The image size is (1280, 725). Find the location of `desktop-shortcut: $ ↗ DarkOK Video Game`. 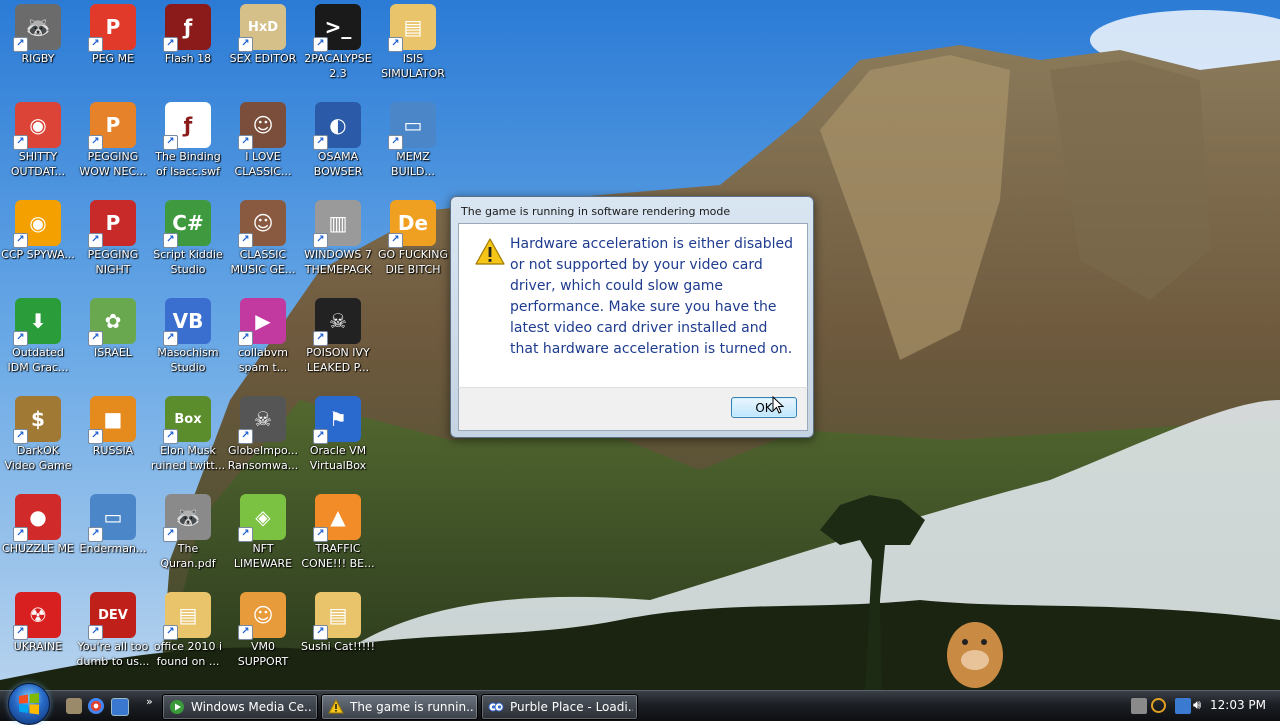

desktop-shortcut: $ ↗ DarkOK Video Game is located at coordinates (38, 433).